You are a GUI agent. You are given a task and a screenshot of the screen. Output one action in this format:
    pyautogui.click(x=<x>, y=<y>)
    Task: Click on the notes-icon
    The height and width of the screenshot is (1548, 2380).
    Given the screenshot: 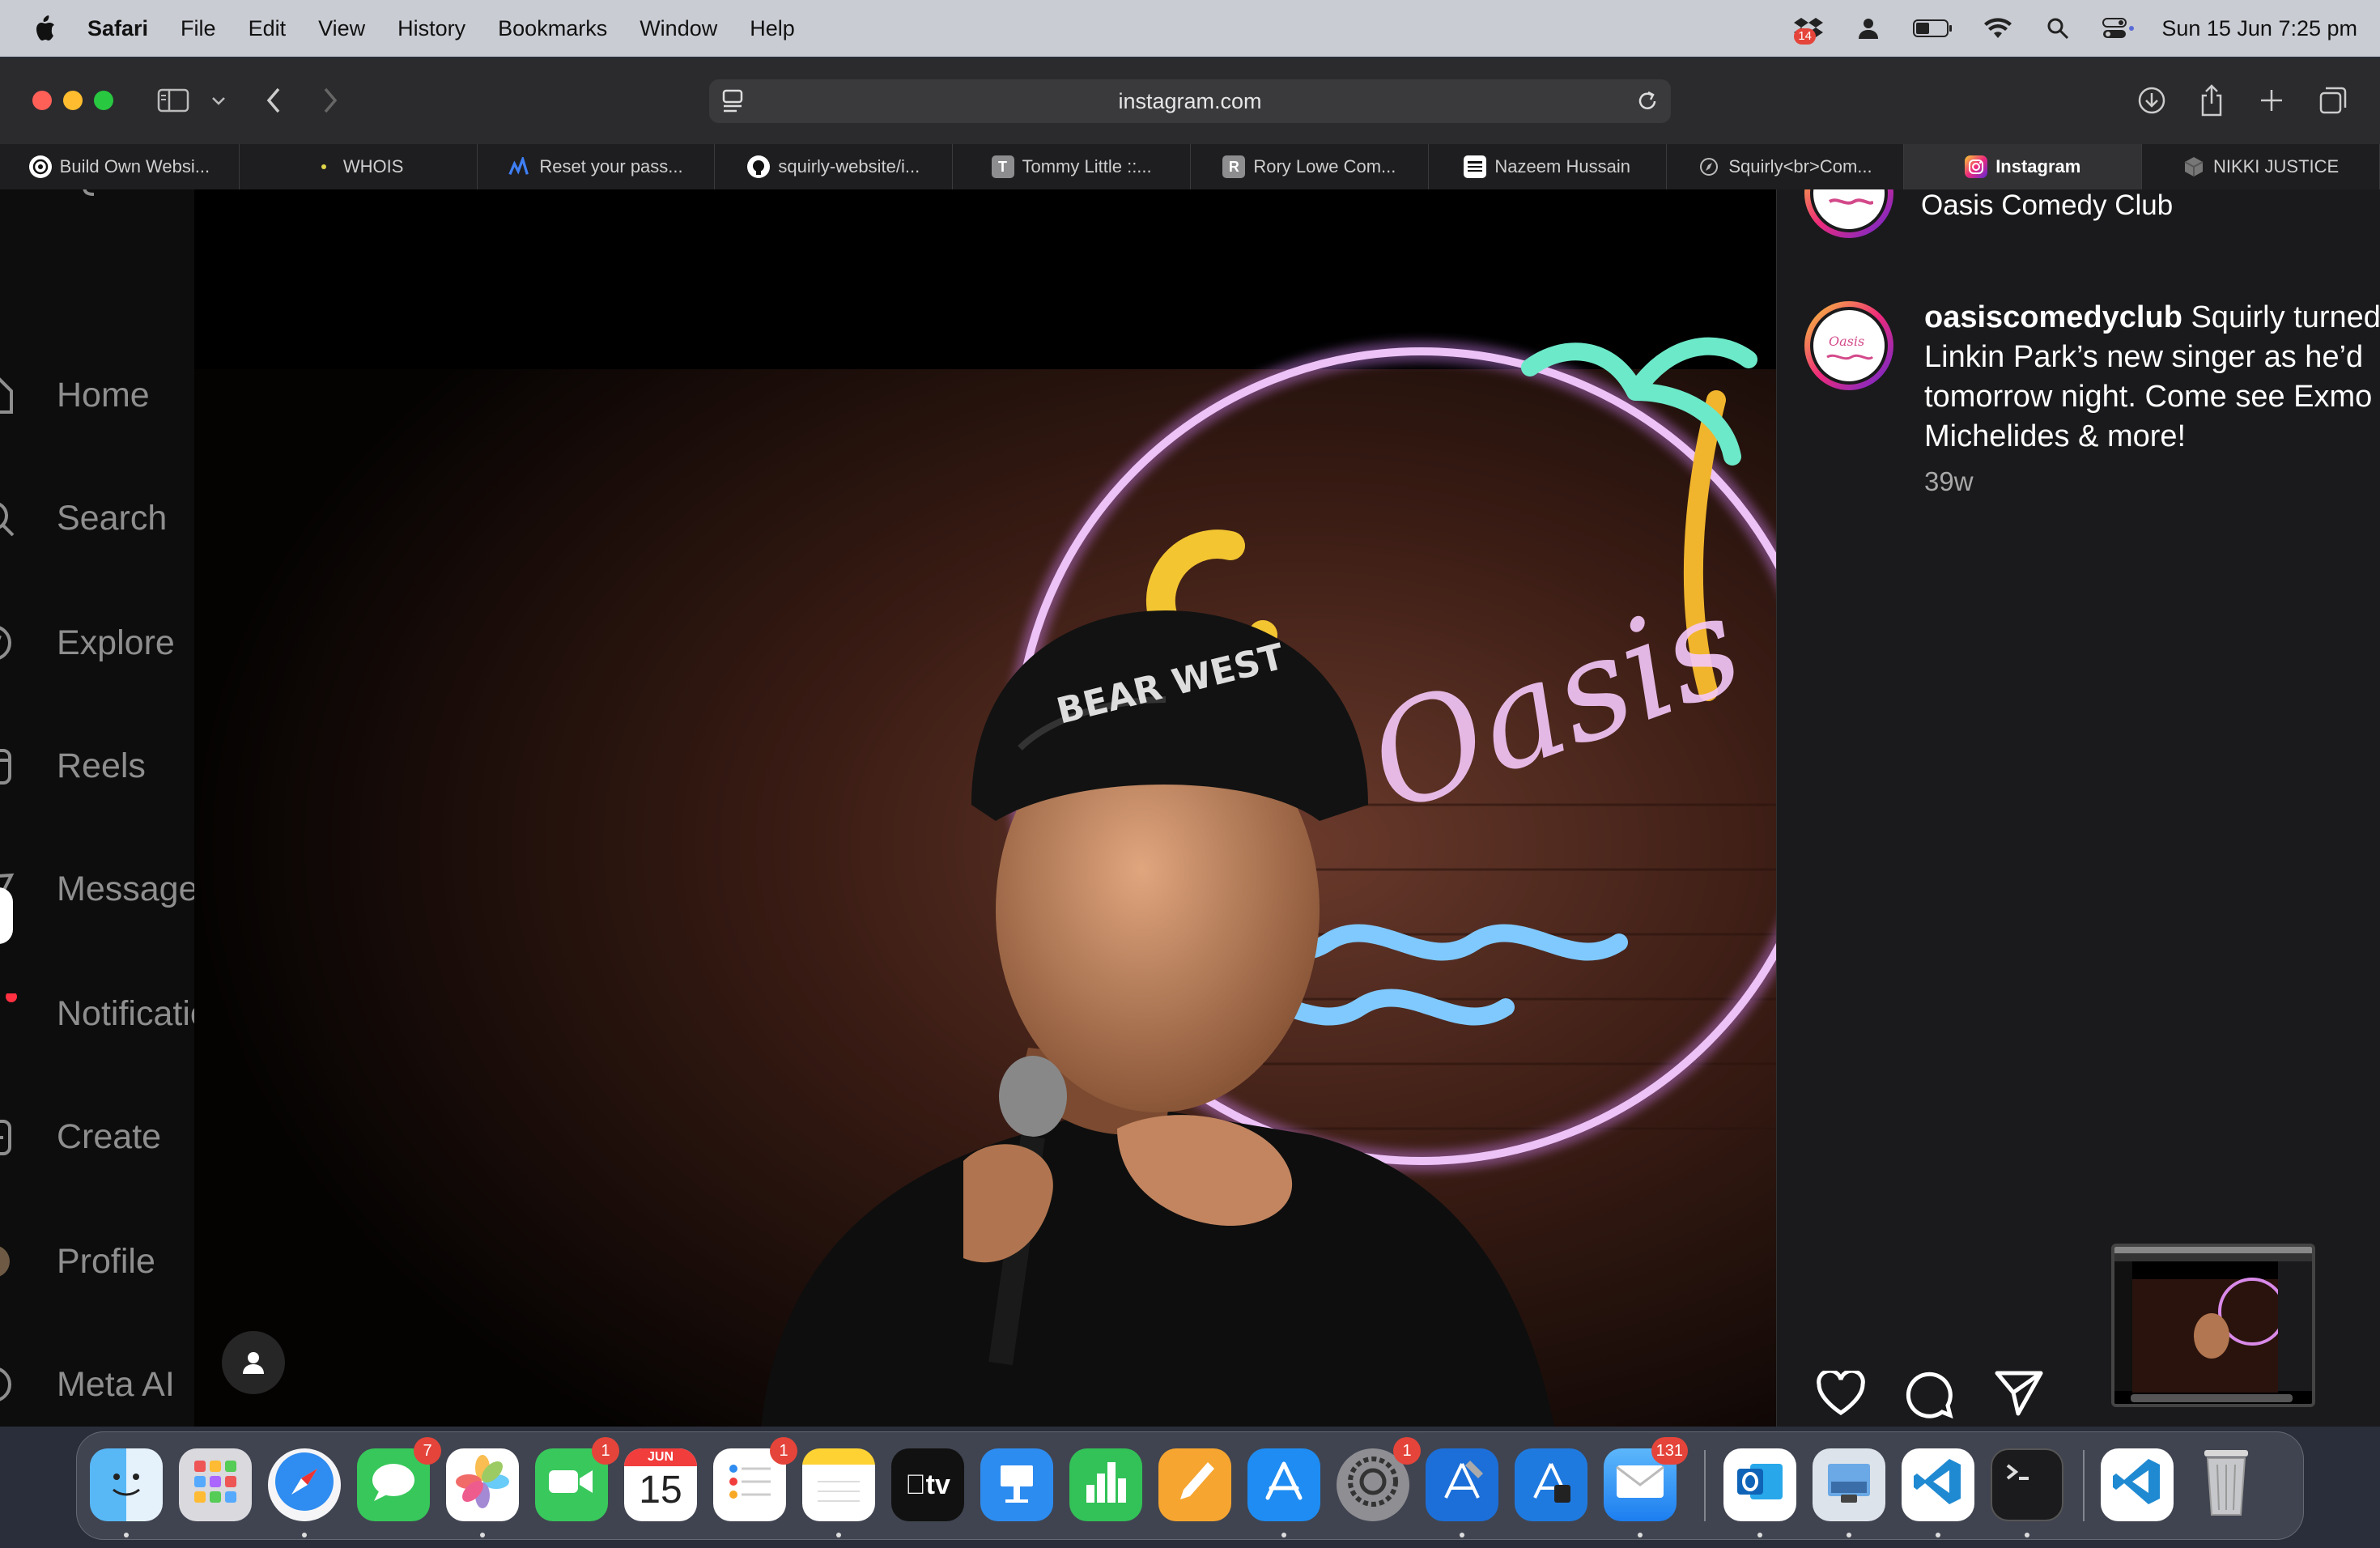 What is the action you would take?
    pyautogui.click(x=838, y=1485)
    